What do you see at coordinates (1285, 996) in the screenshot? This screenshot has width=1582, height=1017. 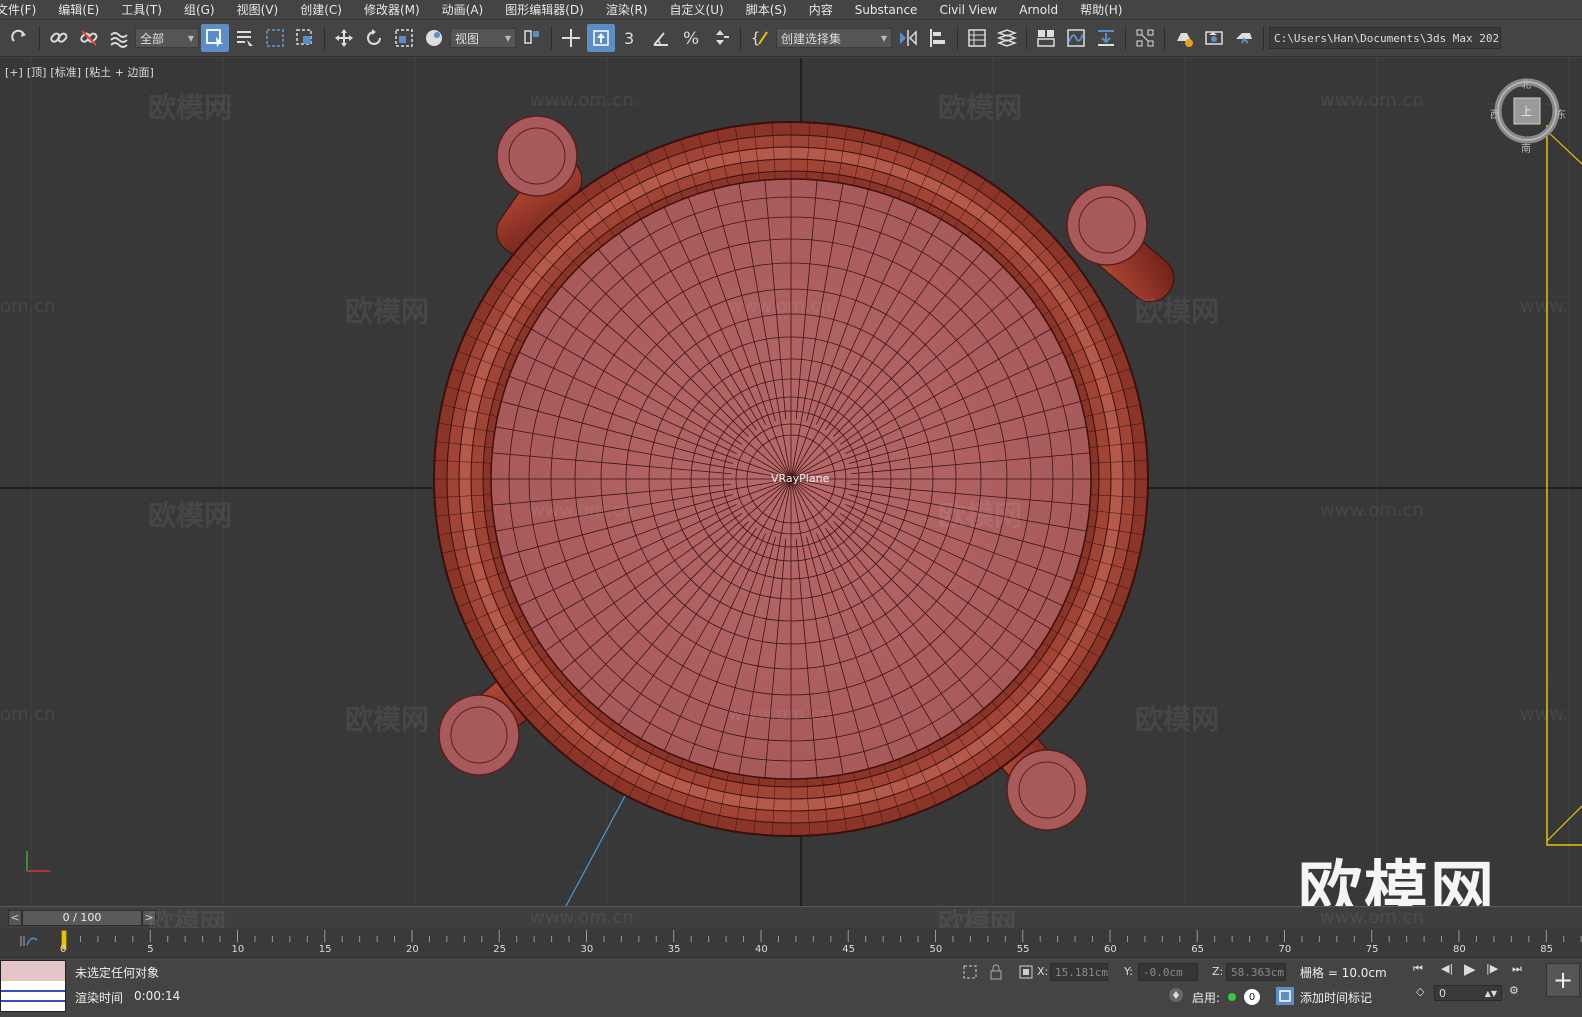 I see `time-tag-icon` at bounding box center [1285, 996].